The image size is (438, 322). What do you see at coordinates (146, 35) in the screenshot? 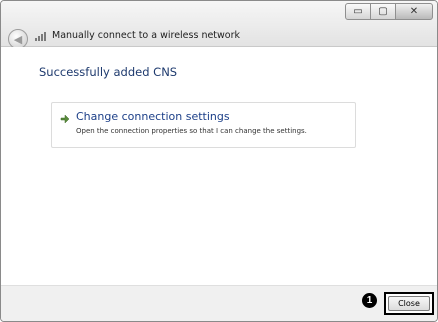
I see `window-title: Manually connect to a wireless network` at bounding box center [146, 35].